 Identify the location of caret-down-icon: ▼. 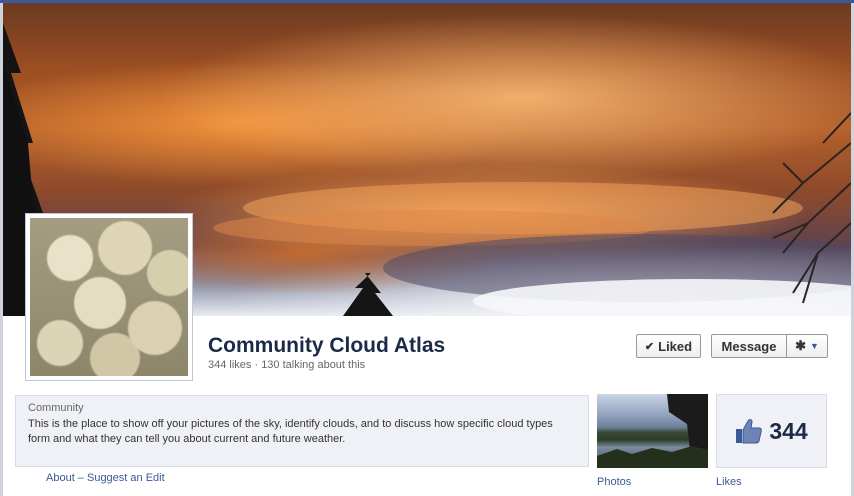
(814, 346).